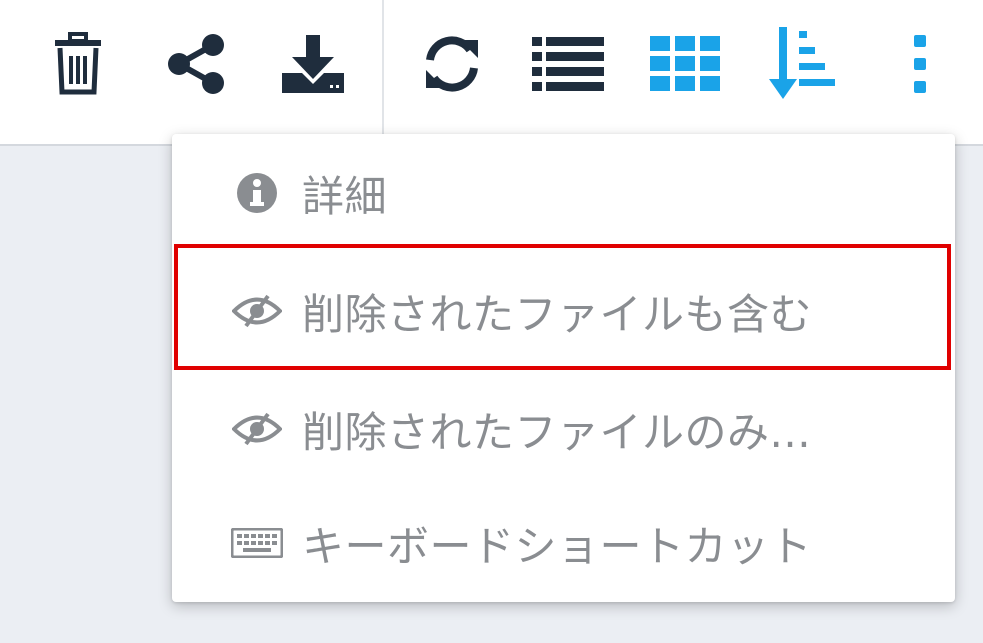 The width and height of the screenshot is (983, 643). I want to click on download-button, so click(313, 64).